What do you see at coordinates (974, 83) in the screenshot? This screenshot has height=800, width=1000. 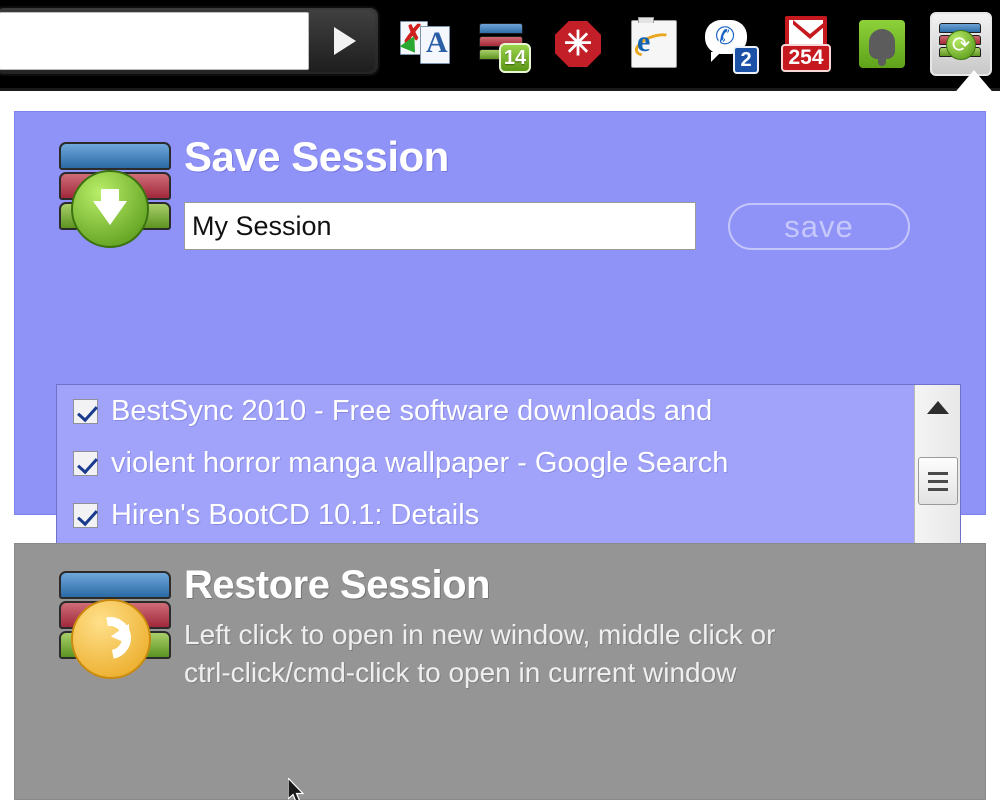 I see `popup-pointer-arrow` at bounding box center [974, 83].